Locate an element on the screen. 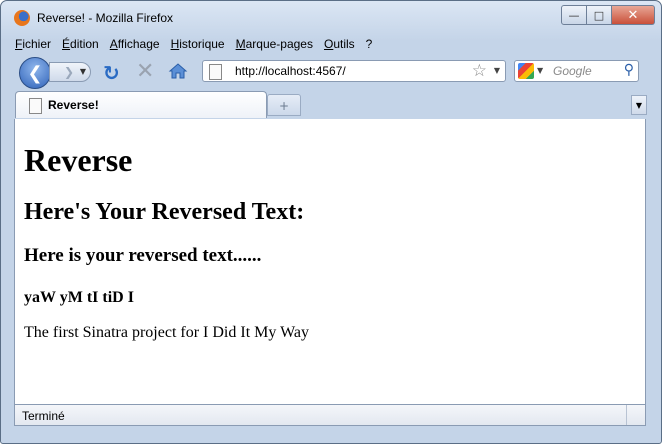 This screenshot has height=444, width=662. menu-help: ? is located at coordinates (369, 46).